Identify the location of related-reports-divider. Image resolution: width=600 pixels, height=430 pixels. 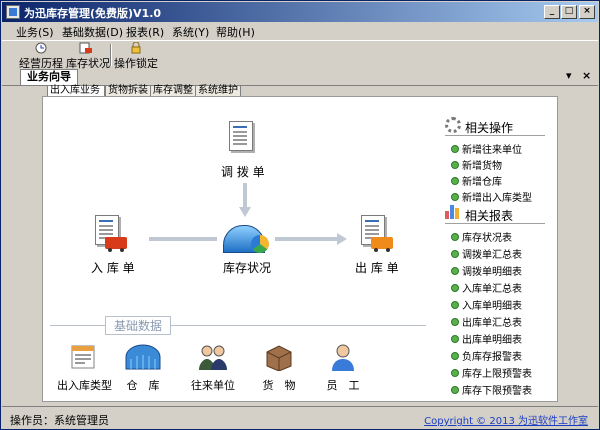
(495, 223).